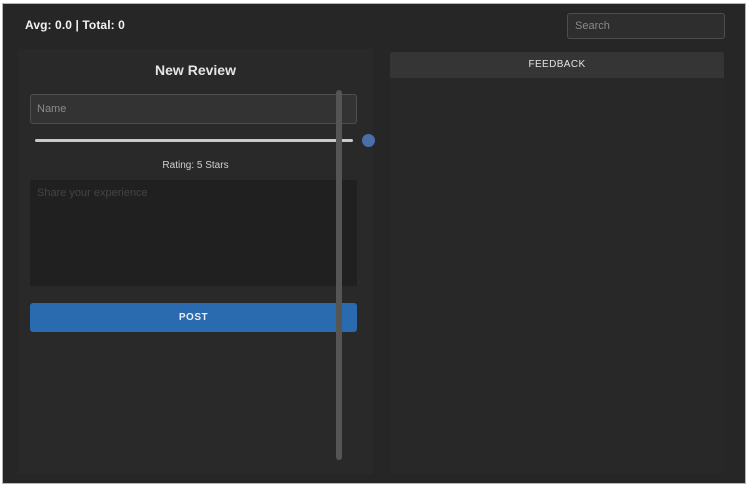 This screenshot has width=750, height=487. I want to click on feedback-scrollbar, so click(339, 275).